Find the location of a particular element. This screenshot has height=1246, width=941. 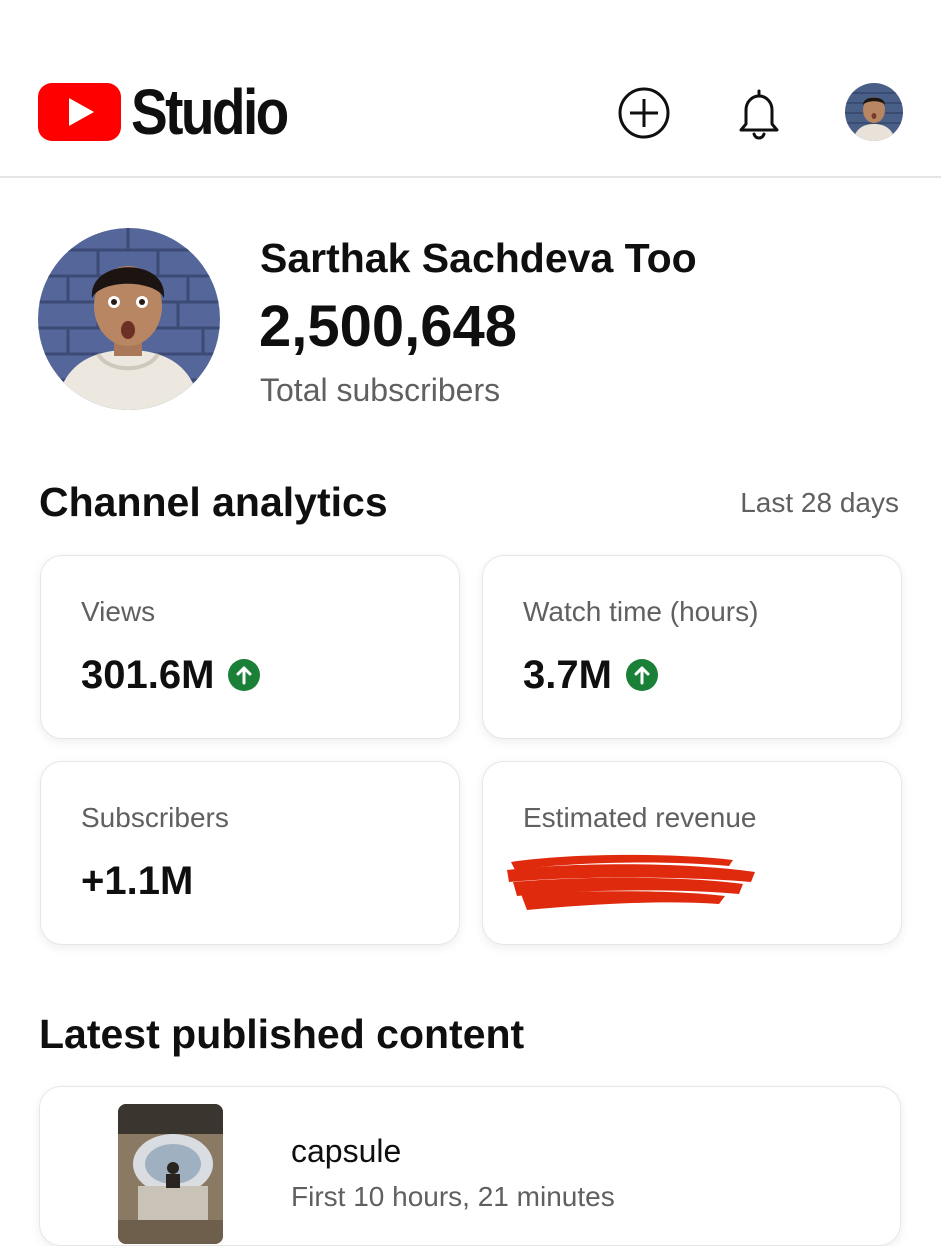

analytics-title: Channel analytics is located at coordinates (213, 502).